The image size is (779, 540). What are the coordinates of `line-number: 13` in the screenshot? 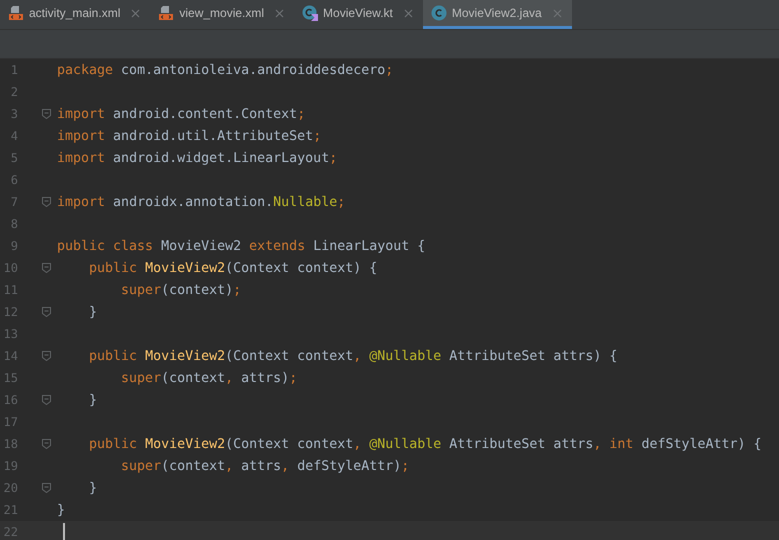 It's located at (10, 334).